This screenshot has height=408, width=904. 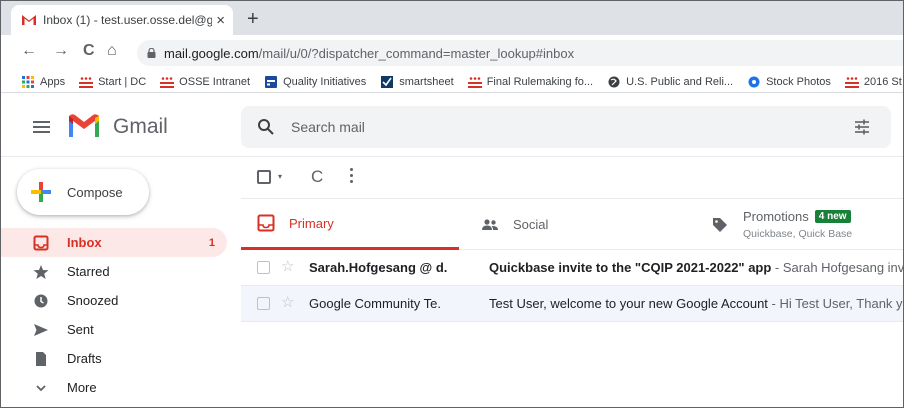 What do you see at coordinates (317, 177) in the screenshot?
I see `refresh-icon: C` at bounding box center [317, 177].